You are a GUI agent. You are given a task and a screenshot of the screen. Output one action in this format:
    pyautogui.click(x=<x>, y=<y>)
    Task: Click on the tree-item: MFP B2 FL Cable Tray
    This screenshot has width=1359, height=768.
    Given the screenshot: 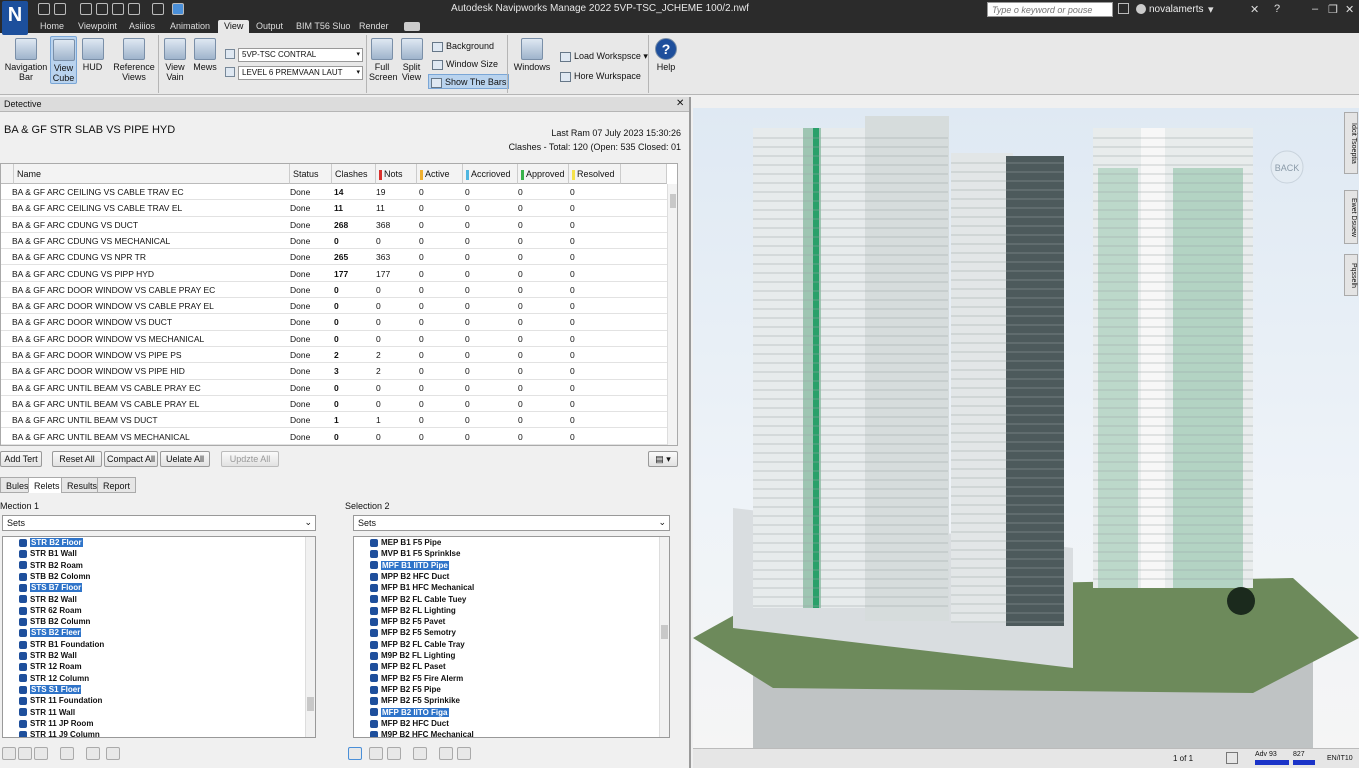 What is the action you would take?
    pyautogui.click(x=417, y=645)
    